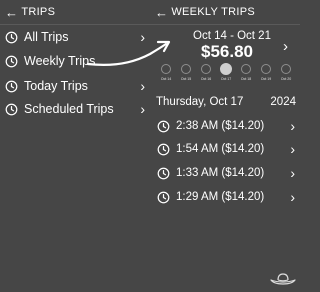 The width and height of the screenshot is (320, 292). I want to click on day-label: Oct 16, so click(206, 79).